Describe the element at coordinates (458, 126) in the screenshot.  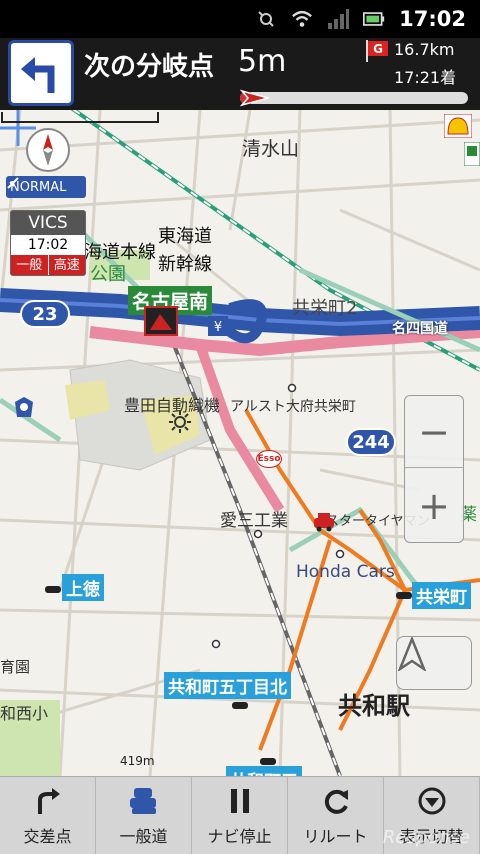
I see `shell-station-icon` at that location.